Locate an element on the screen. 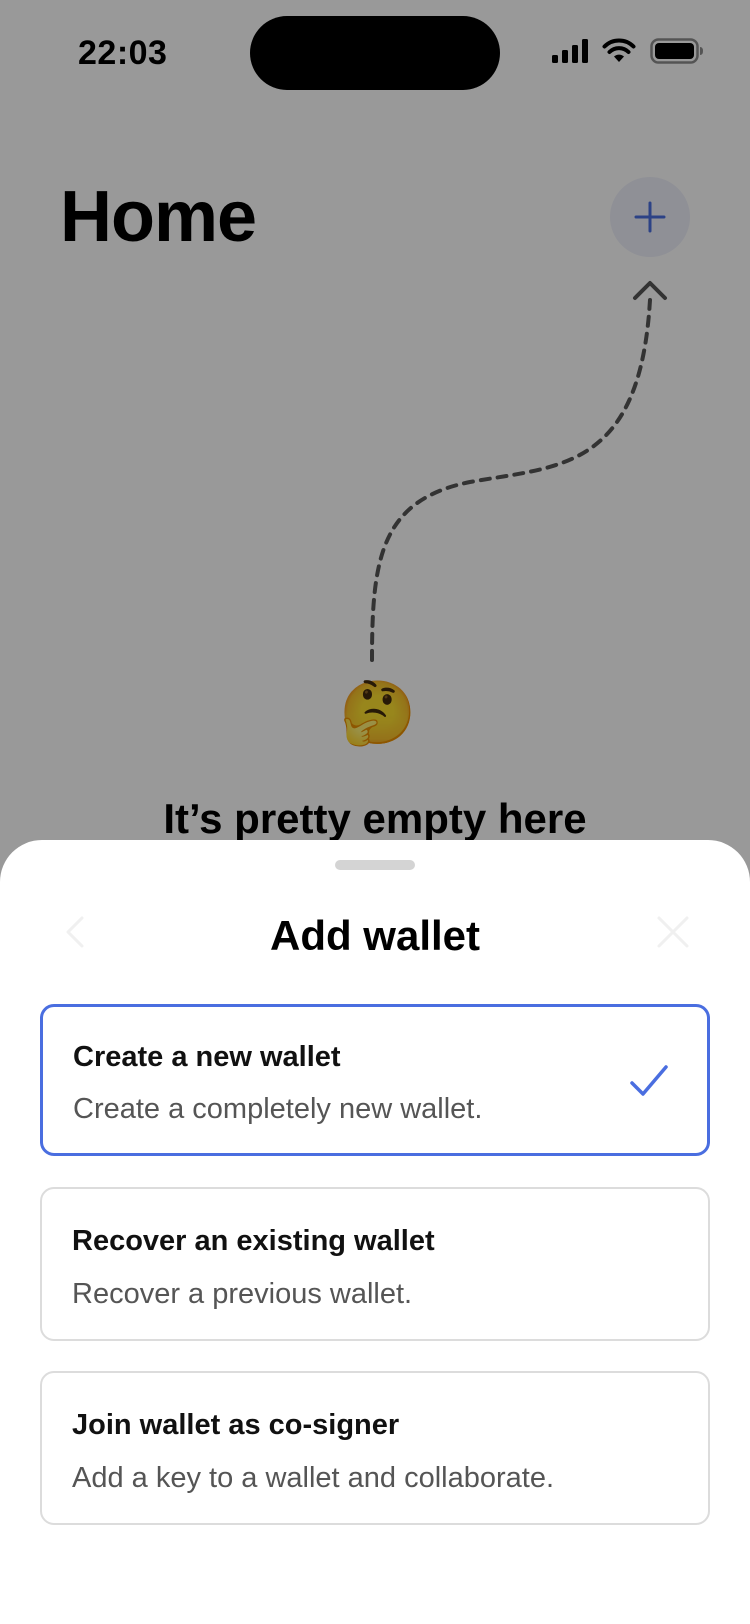 Image resolution: width=750 pixels, height=1624 pixels. checkmark-icon is located at coordinates (649, 1080).